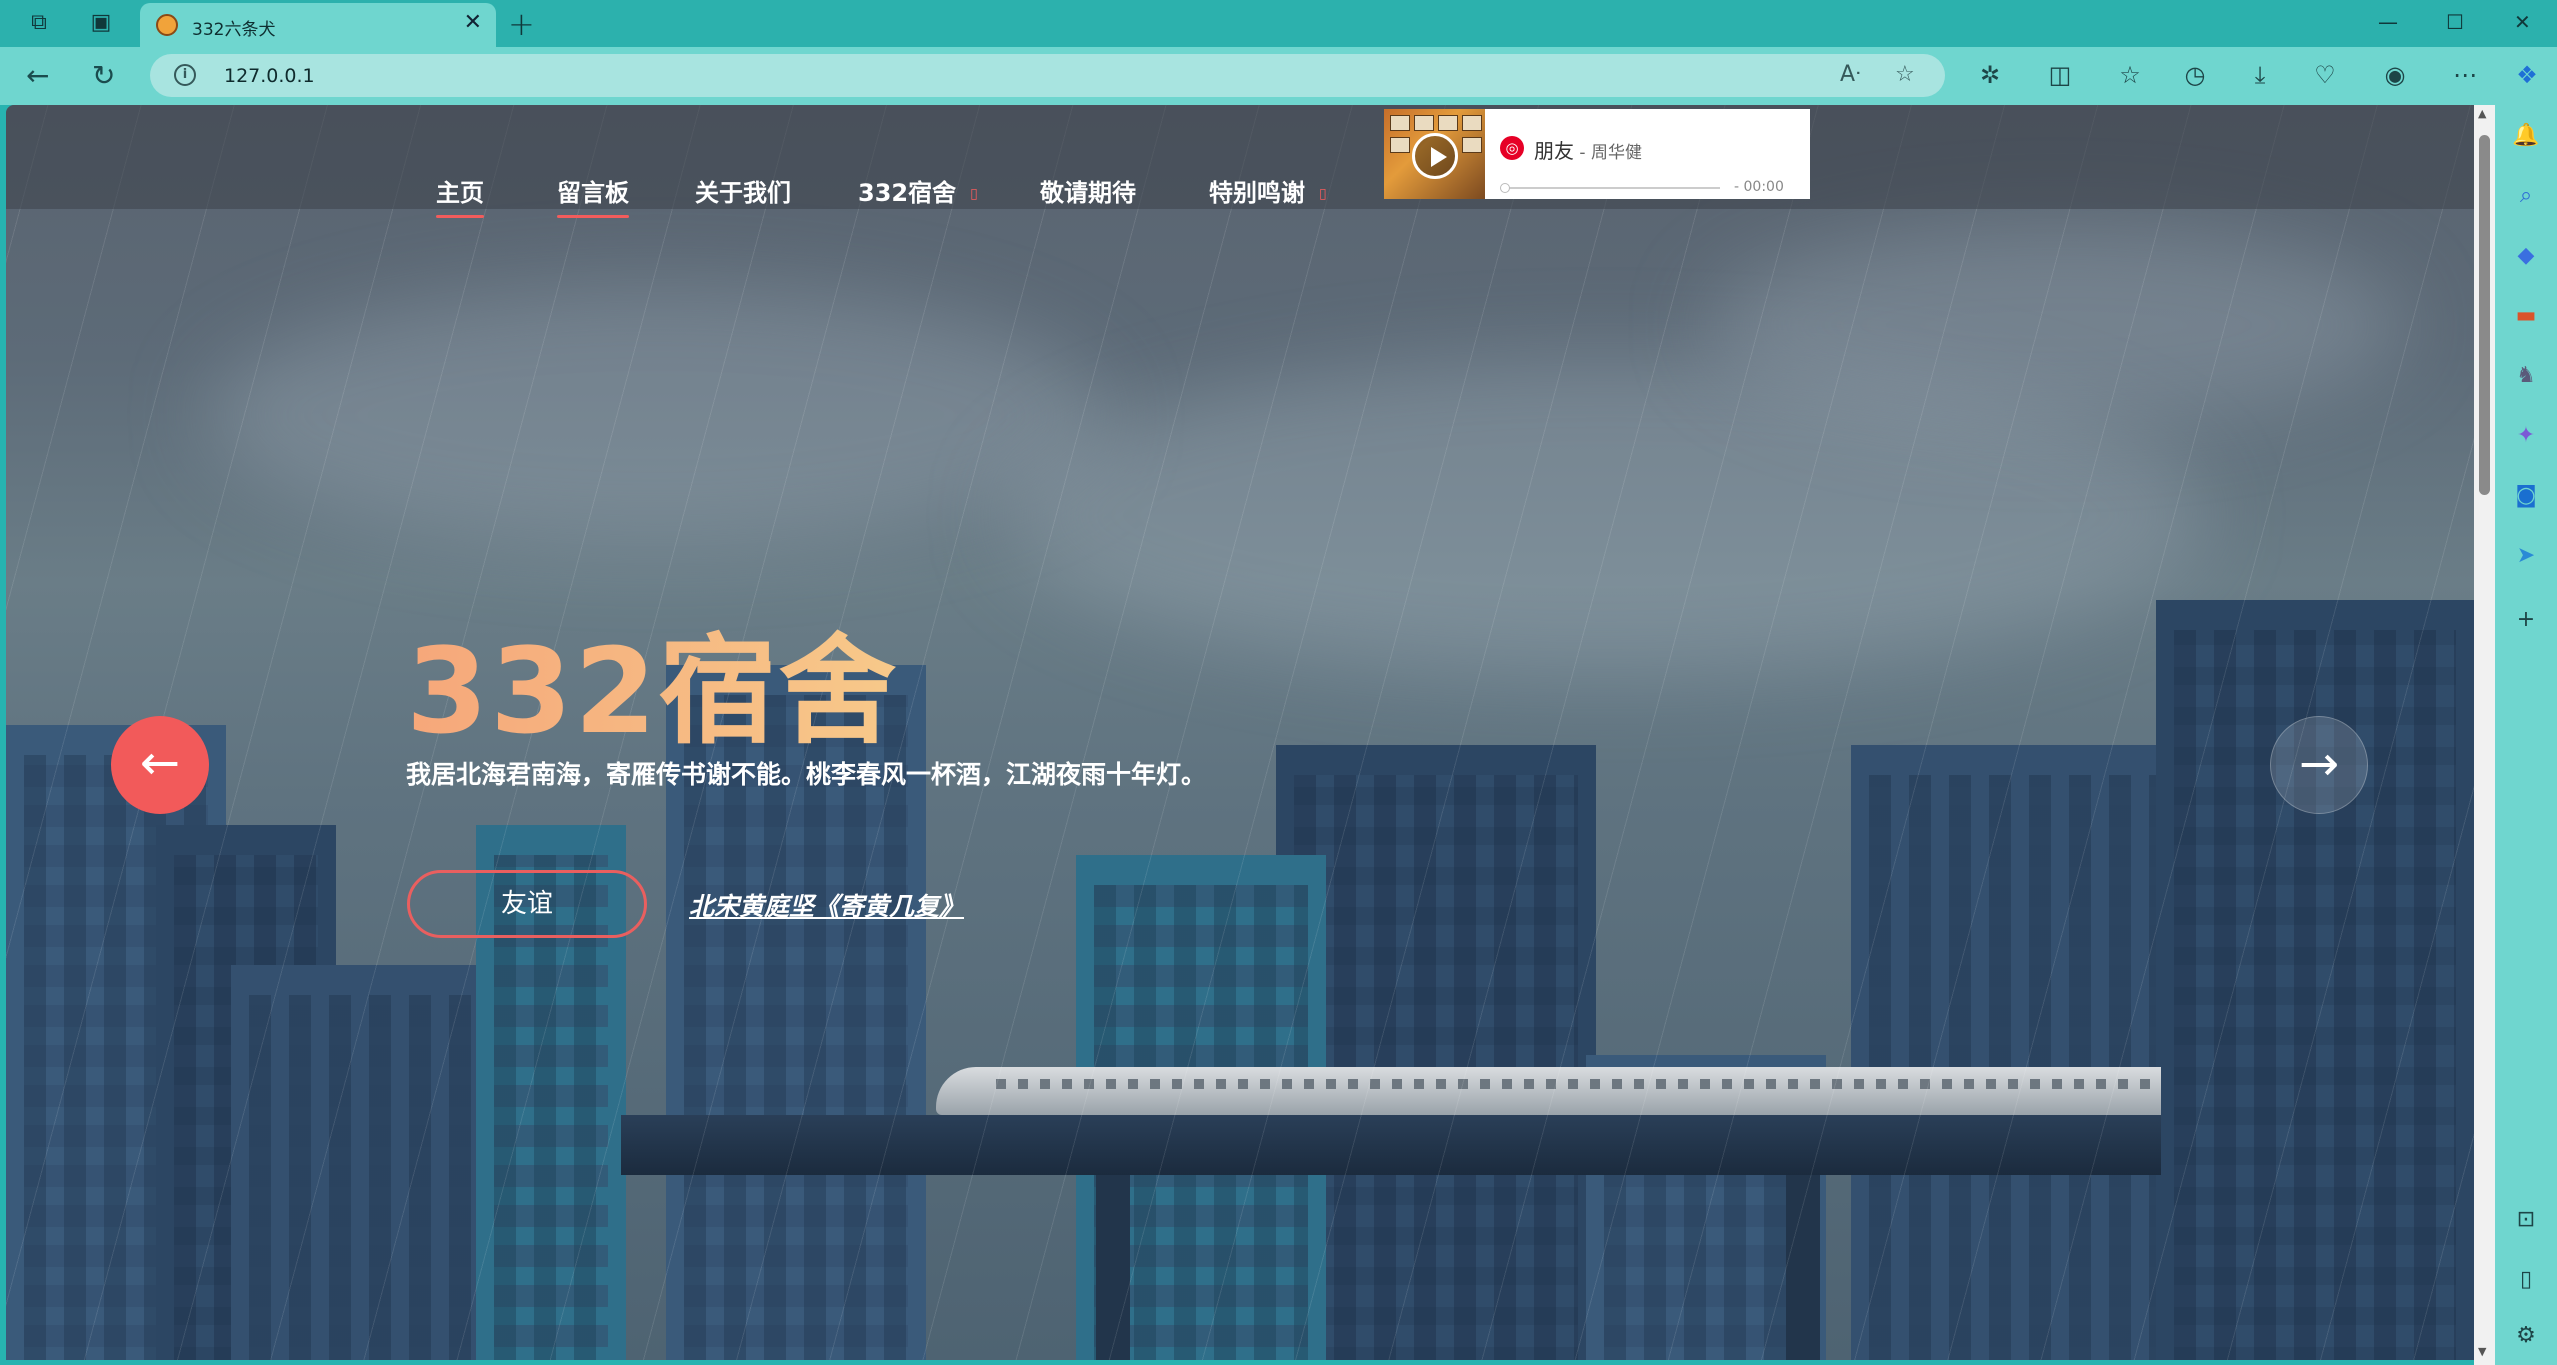 The image size is (2557, 1365). What do you see at coordinates (234, 30) in the screenshot?
I see `tab-title: 332六条犬` at bounding box center [234, 30].